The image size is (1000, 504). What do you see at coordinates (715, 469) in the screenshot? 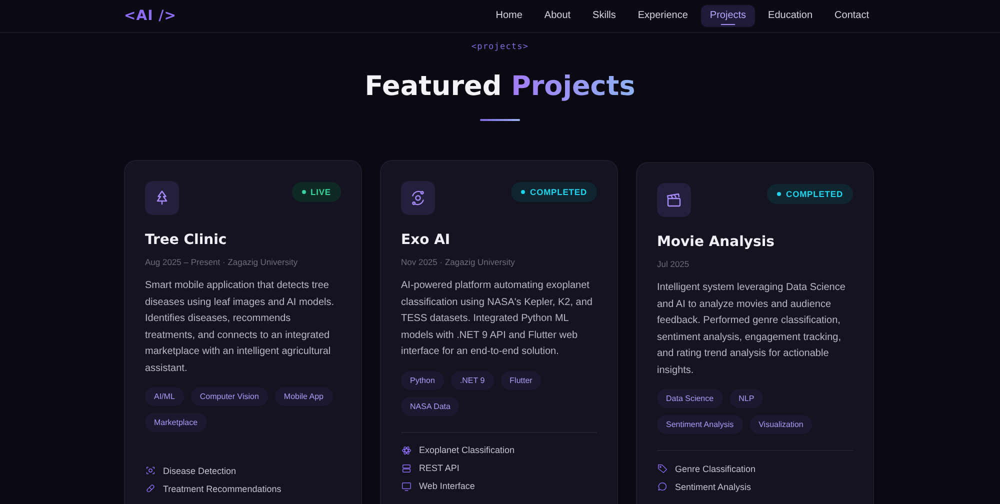
I see `feature-item: Genre Classification` at bounding box center [715, 469].